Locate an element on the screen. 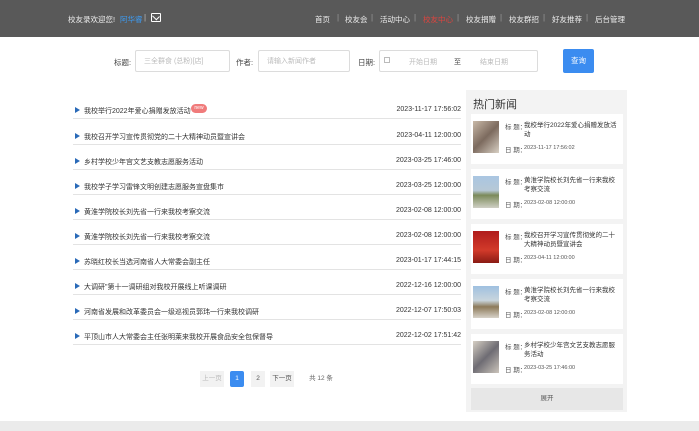  news-title: 我校召开学习宣传贯彻党的二十大精神动员暨宣讲会 is located at coordinates (164, 137).